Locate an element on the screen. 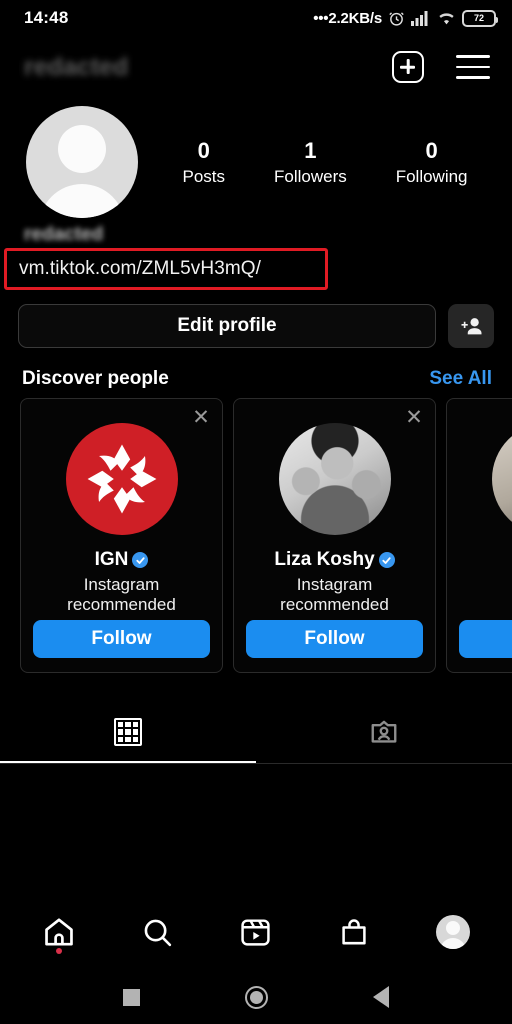 Image resolution: width=512 pixels, height=1024 pixels. nav-profile is located at coordinates (453, 932).